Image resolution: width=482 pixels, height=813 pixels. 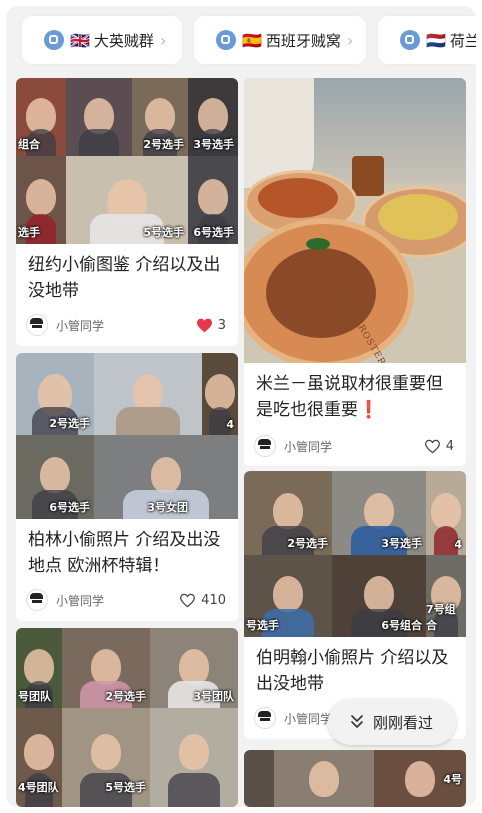 I want to click on recently-viewed-label: 刚刚看过, so click(x=402, y=722).